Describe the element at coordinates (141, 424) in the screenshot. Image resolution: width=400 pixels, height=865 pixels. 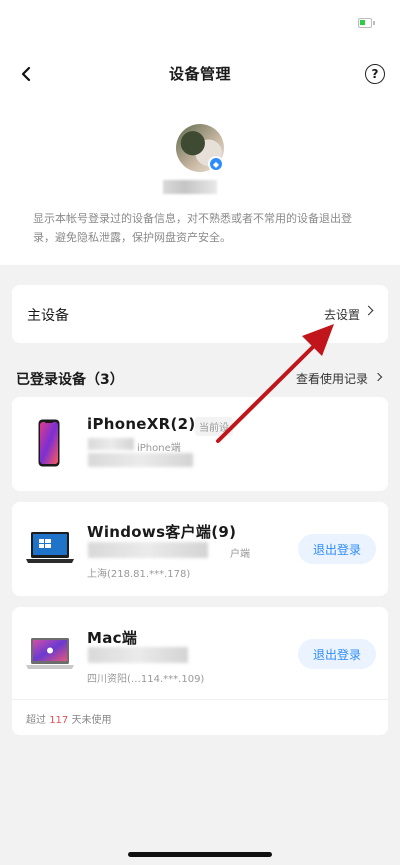
I see `device-name: iPhoneXR(2)` at that location.